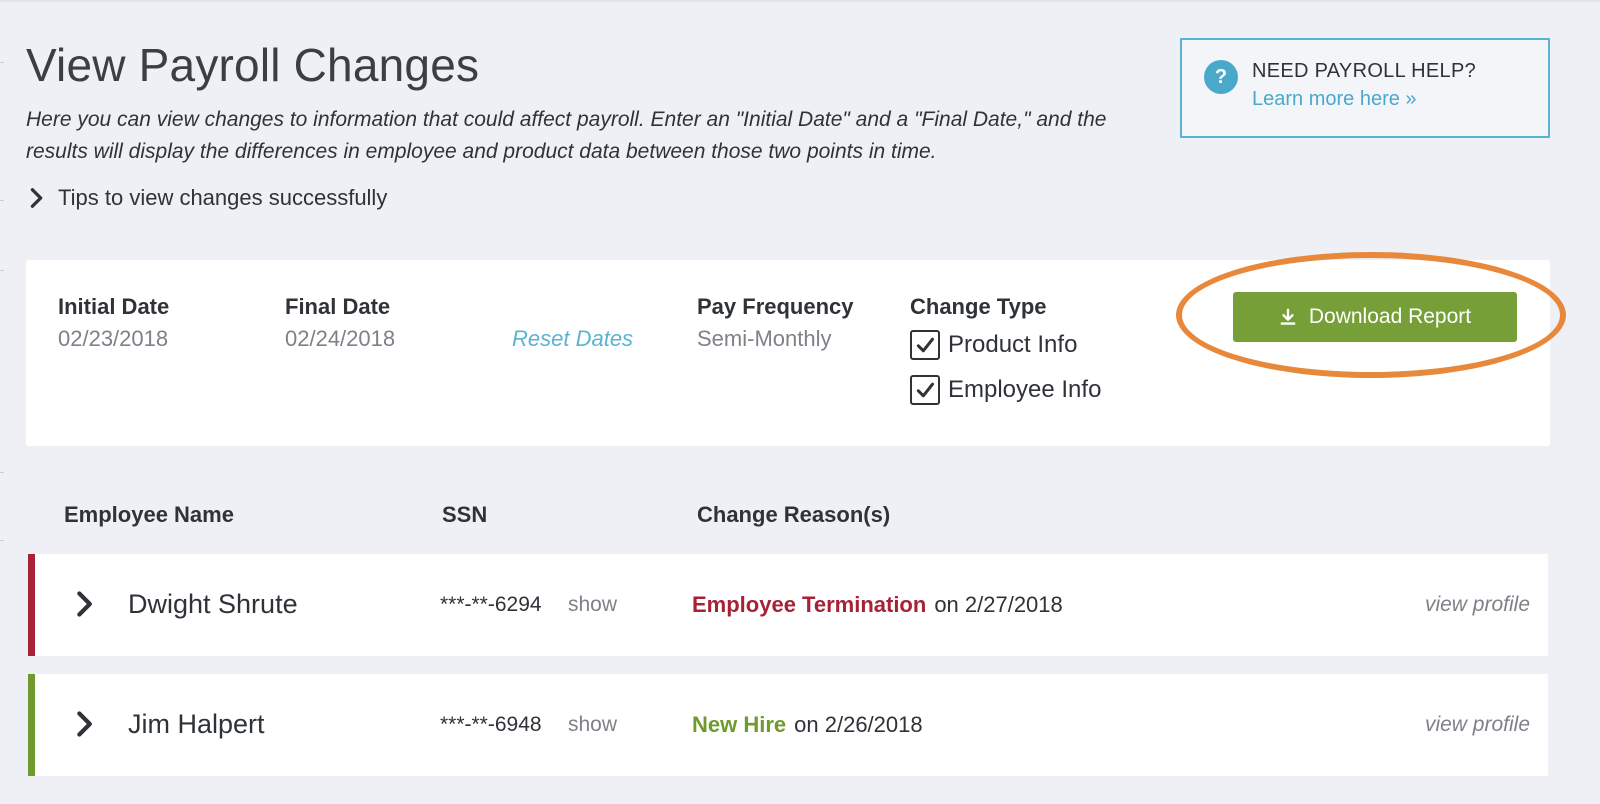 The height and width of the screenshot is (804, 1600). I want to click on product-info-checkbox, so click(925, 345).